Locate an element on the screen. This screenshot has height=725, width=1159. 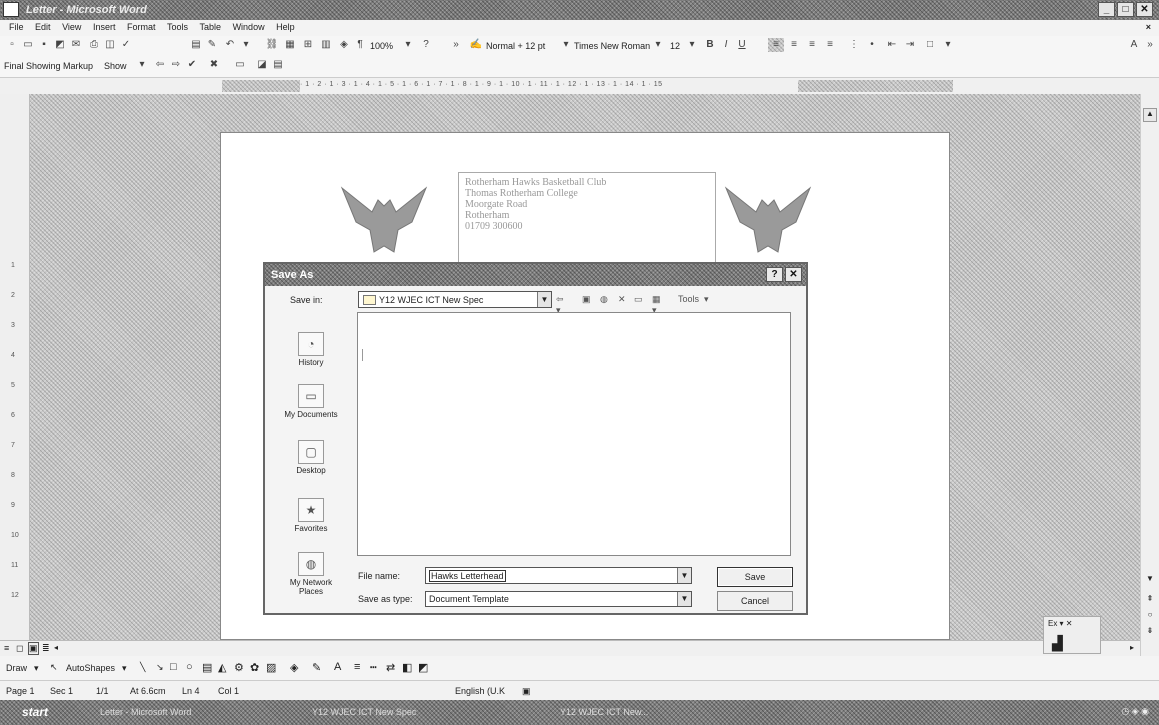
tools-dropdown-icon: ▾ is located at coordinates (706, 299).